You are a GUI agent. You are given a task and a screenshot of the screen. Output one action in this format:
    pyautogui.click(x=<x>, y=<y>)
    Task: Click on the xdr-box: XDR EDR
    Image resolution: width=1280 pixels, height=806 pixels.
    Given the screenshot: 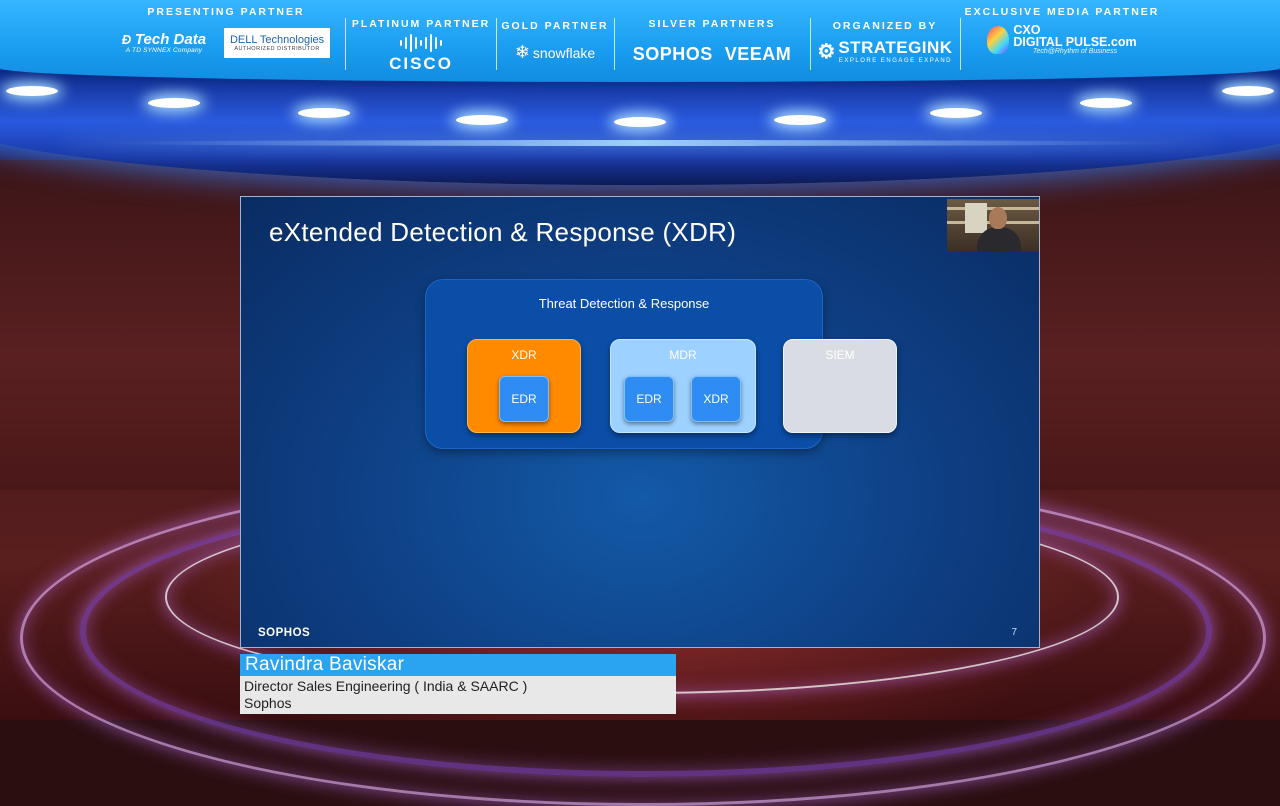 What is the action you would take?
    pyautogui.click(x=524, y=386)
    